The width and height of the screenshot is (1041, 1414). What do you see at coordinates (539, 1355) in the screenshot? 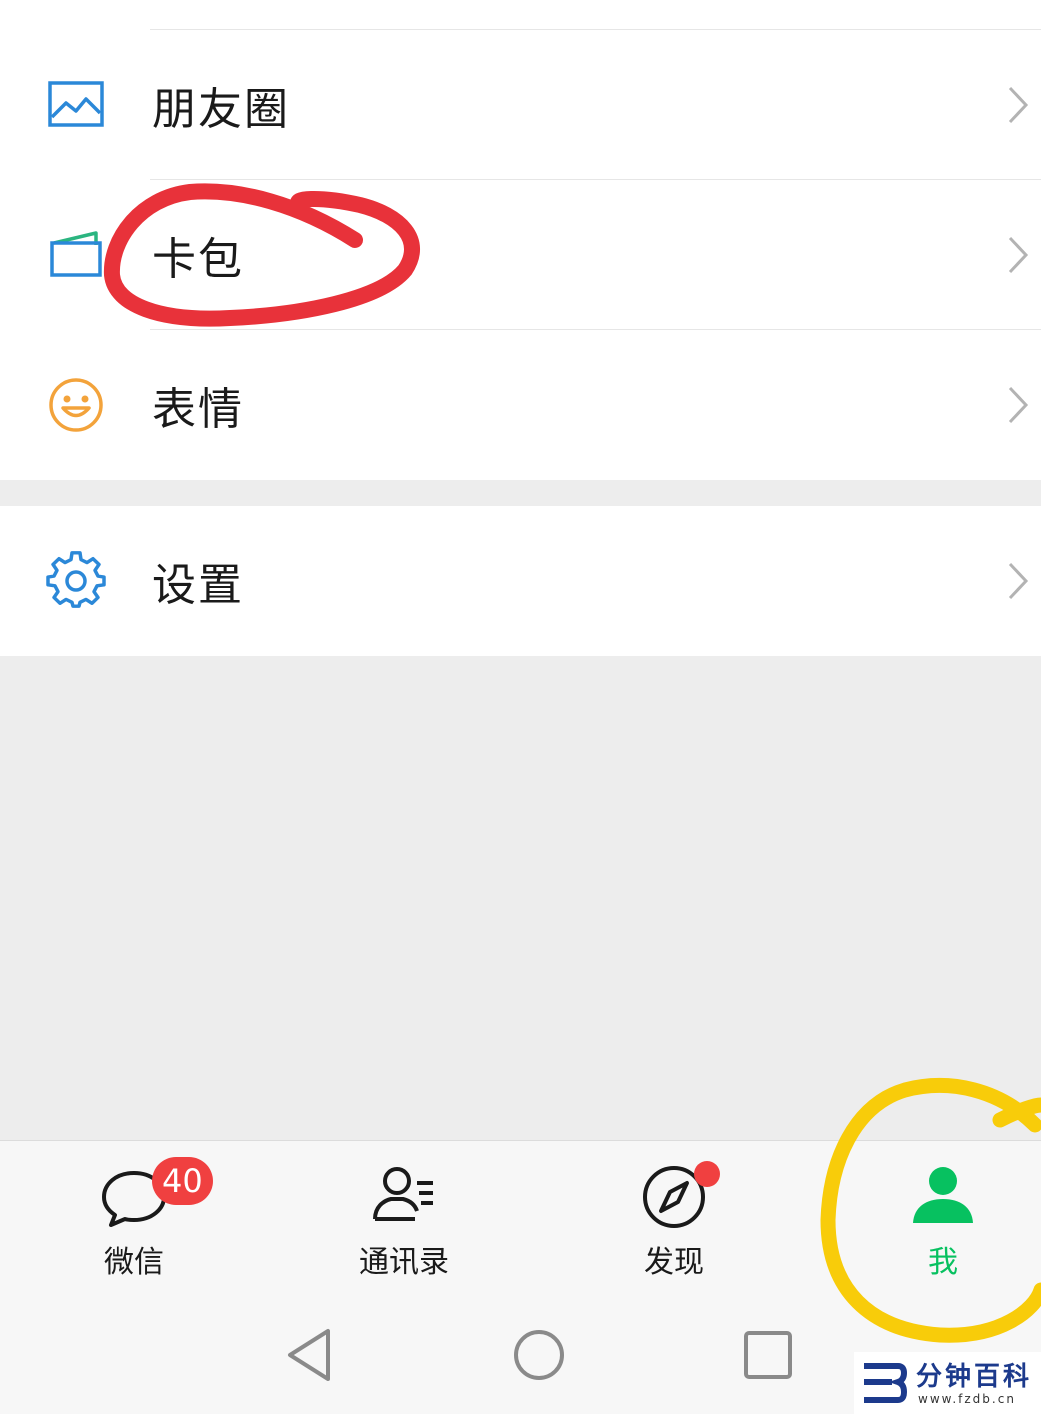
I see `home-icon` at bounding box center [539, 1355].